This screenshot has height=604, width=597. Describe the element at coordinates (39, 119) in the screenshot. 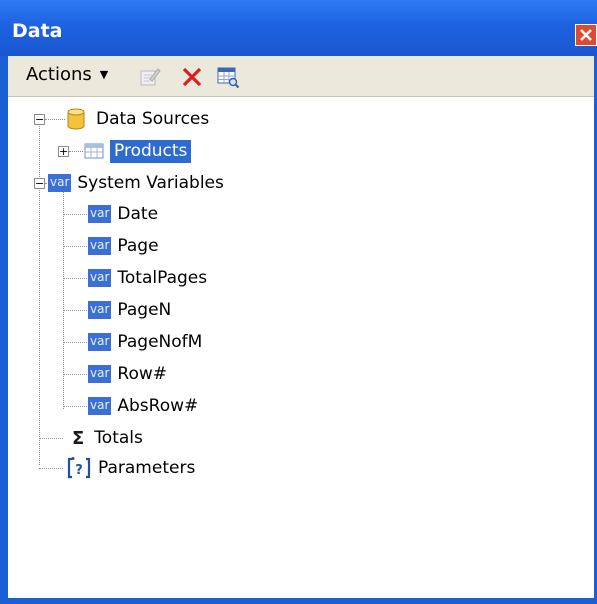

I see `collapse-data-sources-icon: −` at that location.